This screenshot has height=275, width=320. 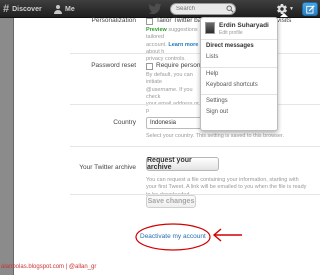 What do you see at coordinates (212, 74) in the screenshot?
I see `menu-item-help: Help` at bounding box center [212, 74].